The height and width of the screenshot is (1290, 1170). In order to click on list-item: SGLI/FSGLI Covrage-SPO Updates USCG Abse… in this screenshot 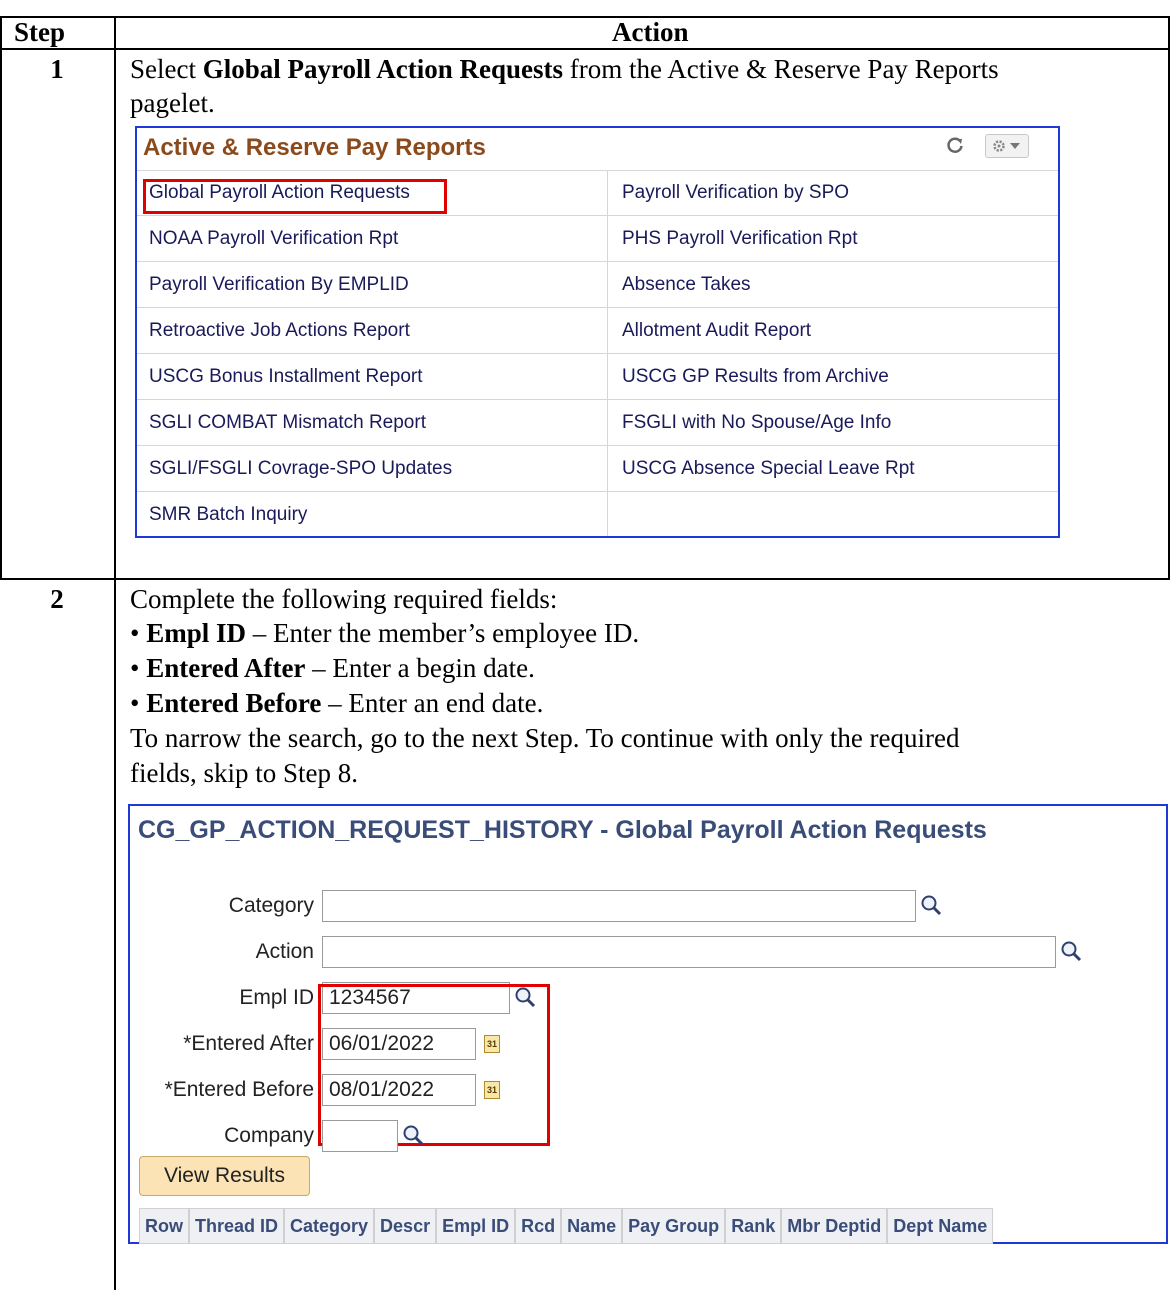, I will do `click(597, 469)`.